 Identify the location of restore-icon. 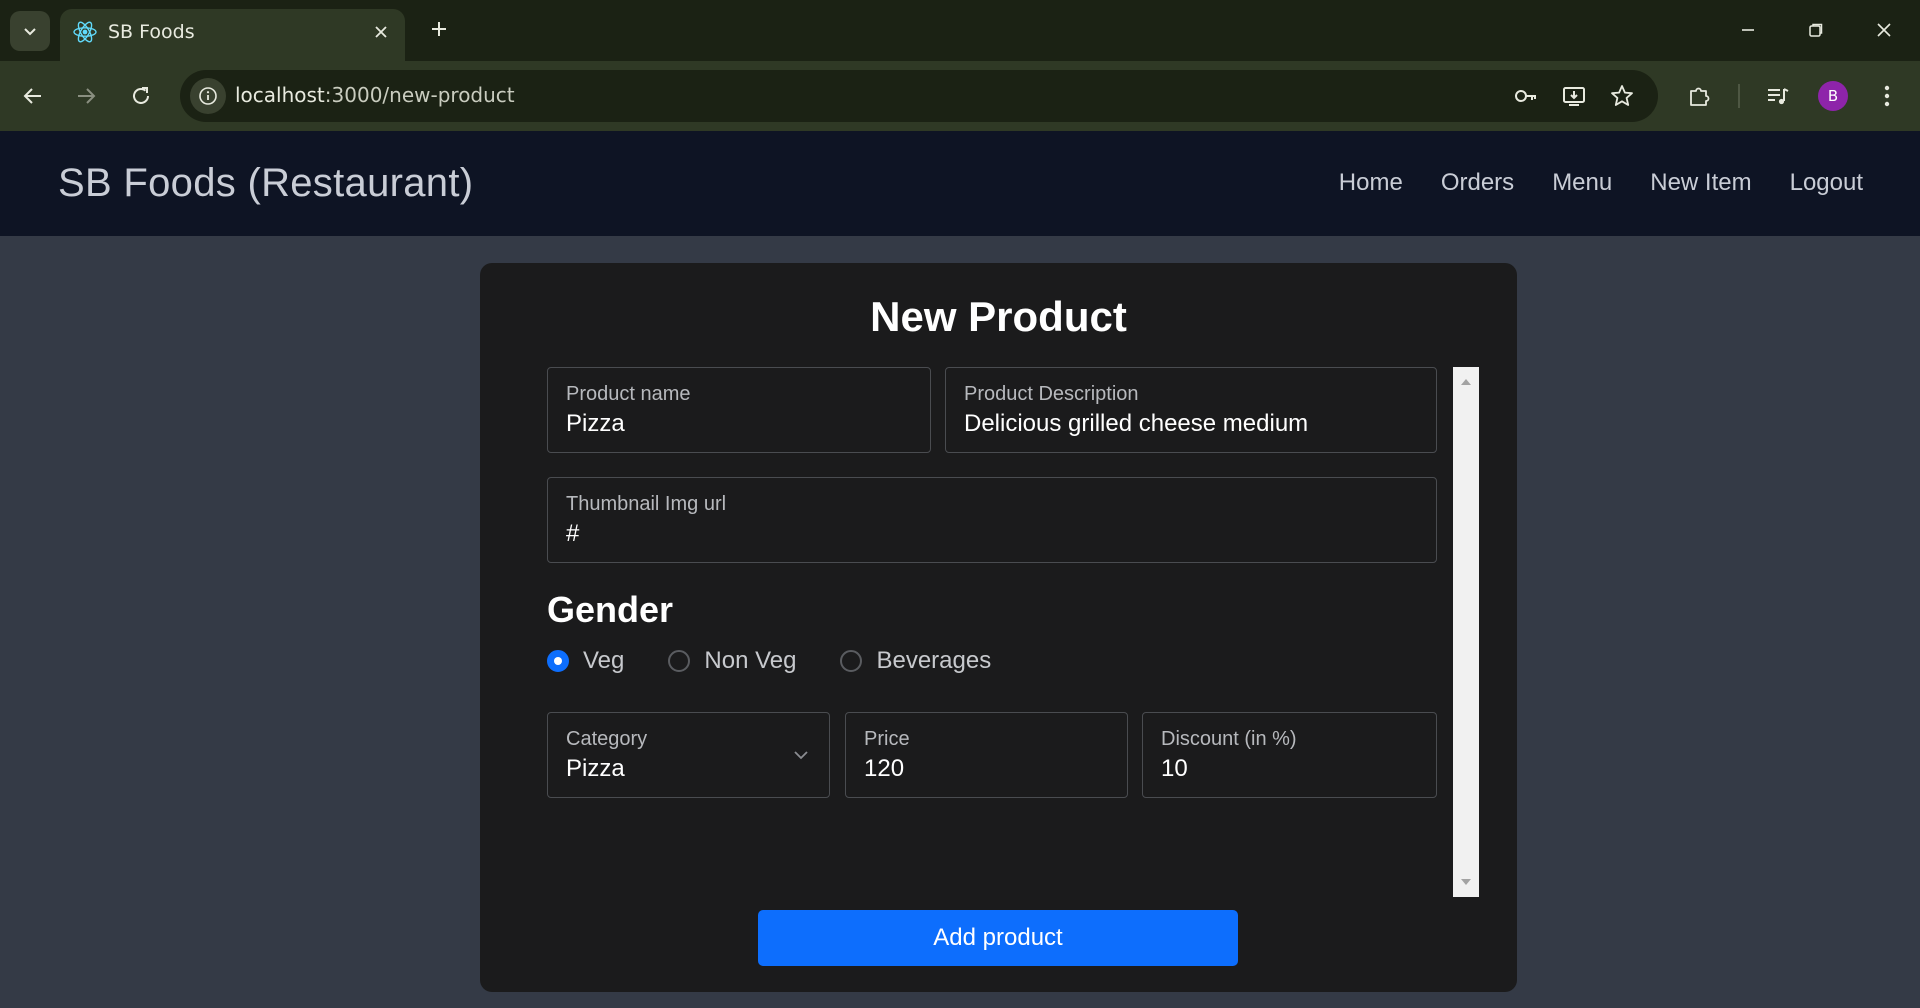
(1816, 30).